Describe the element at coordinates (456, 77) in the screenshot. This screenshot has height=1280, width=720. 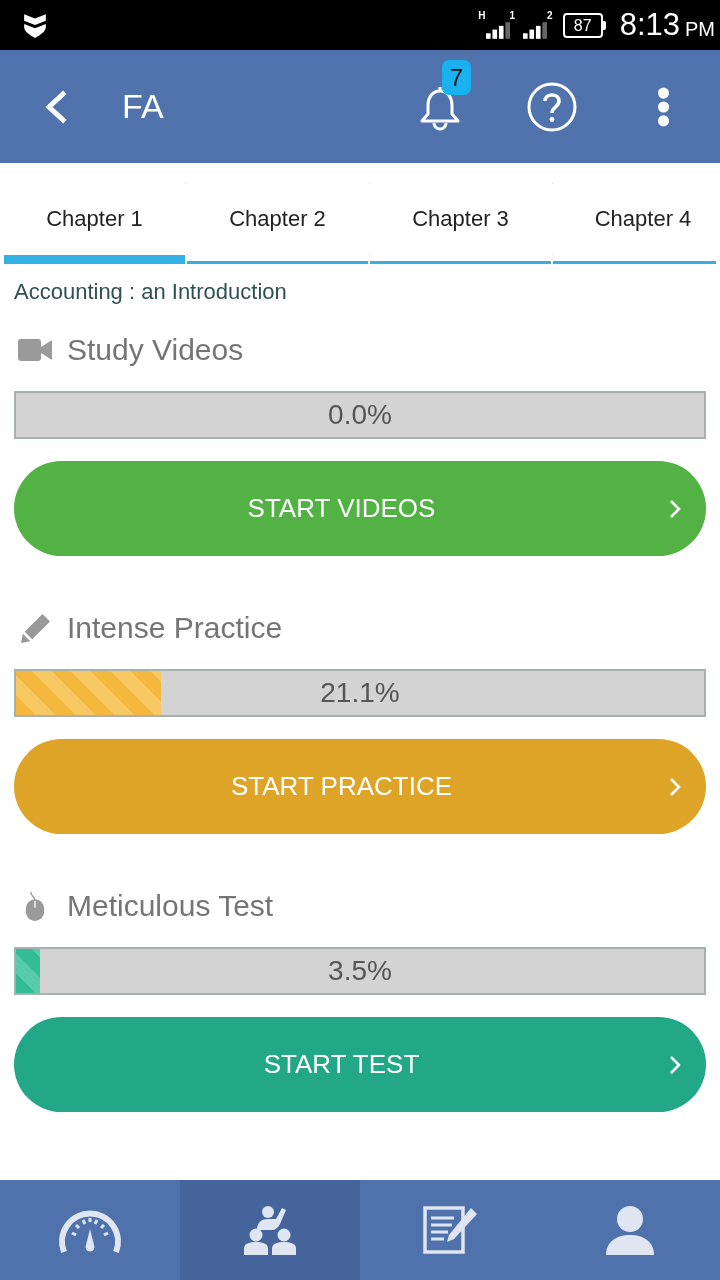
I see `notification-badge: 7` at that location.